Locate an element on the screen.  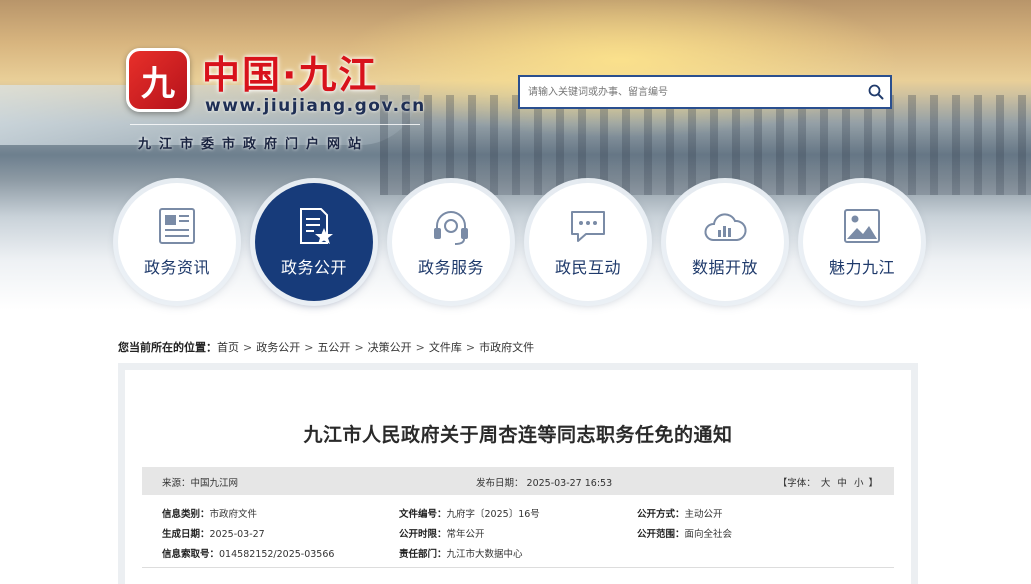
search-button is located at coordinates (876, 92).